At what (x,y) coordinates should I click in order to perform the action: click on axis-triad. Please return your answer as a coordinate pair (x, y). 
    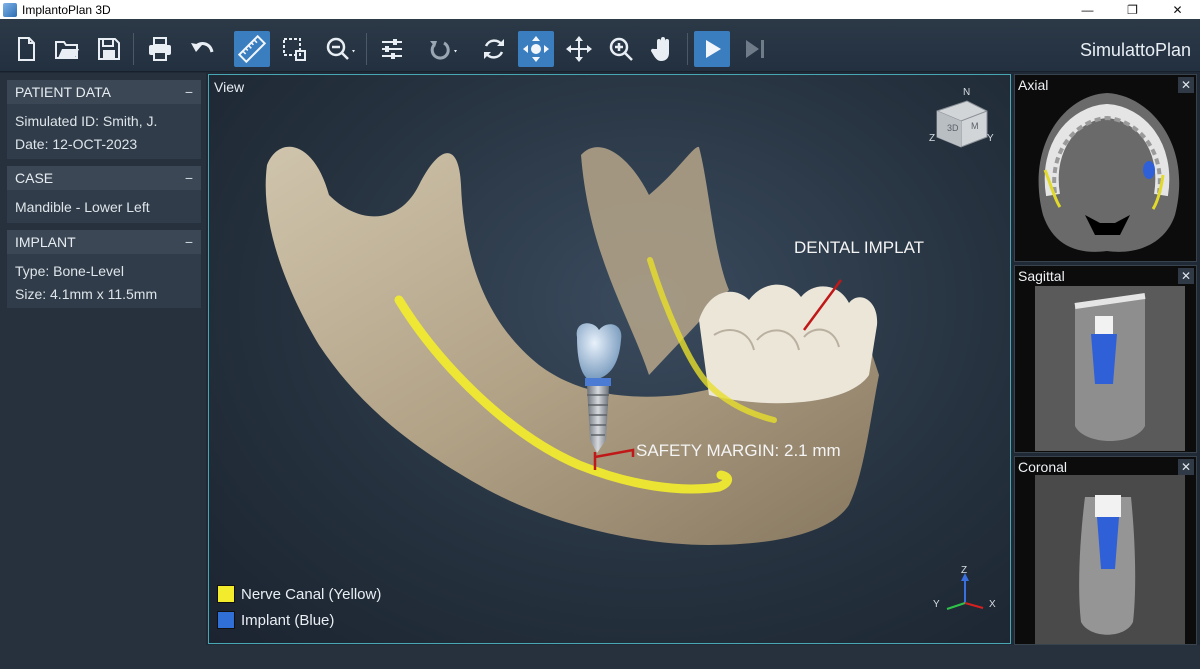
    Looking at the image, I should click on (965, 591).